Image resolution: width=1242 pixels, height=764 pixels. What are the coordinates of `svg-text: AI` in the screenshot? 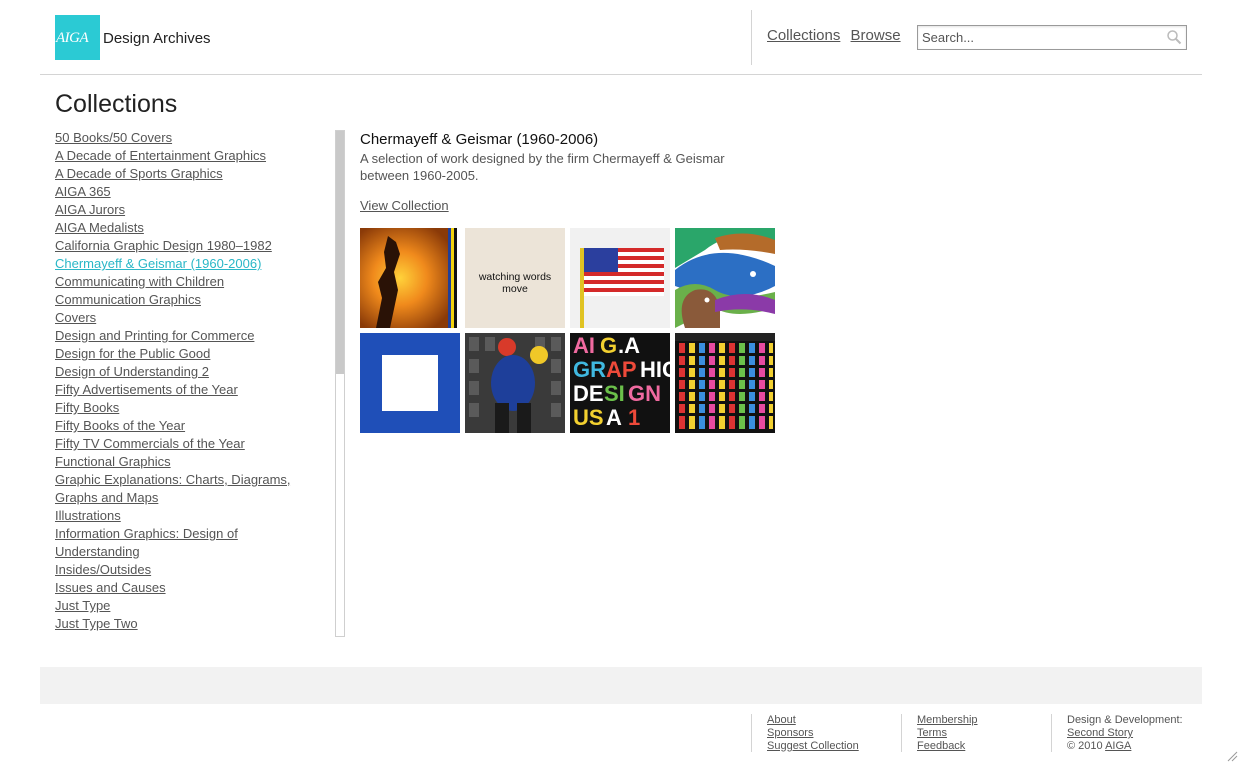 It's located at (584, 345).